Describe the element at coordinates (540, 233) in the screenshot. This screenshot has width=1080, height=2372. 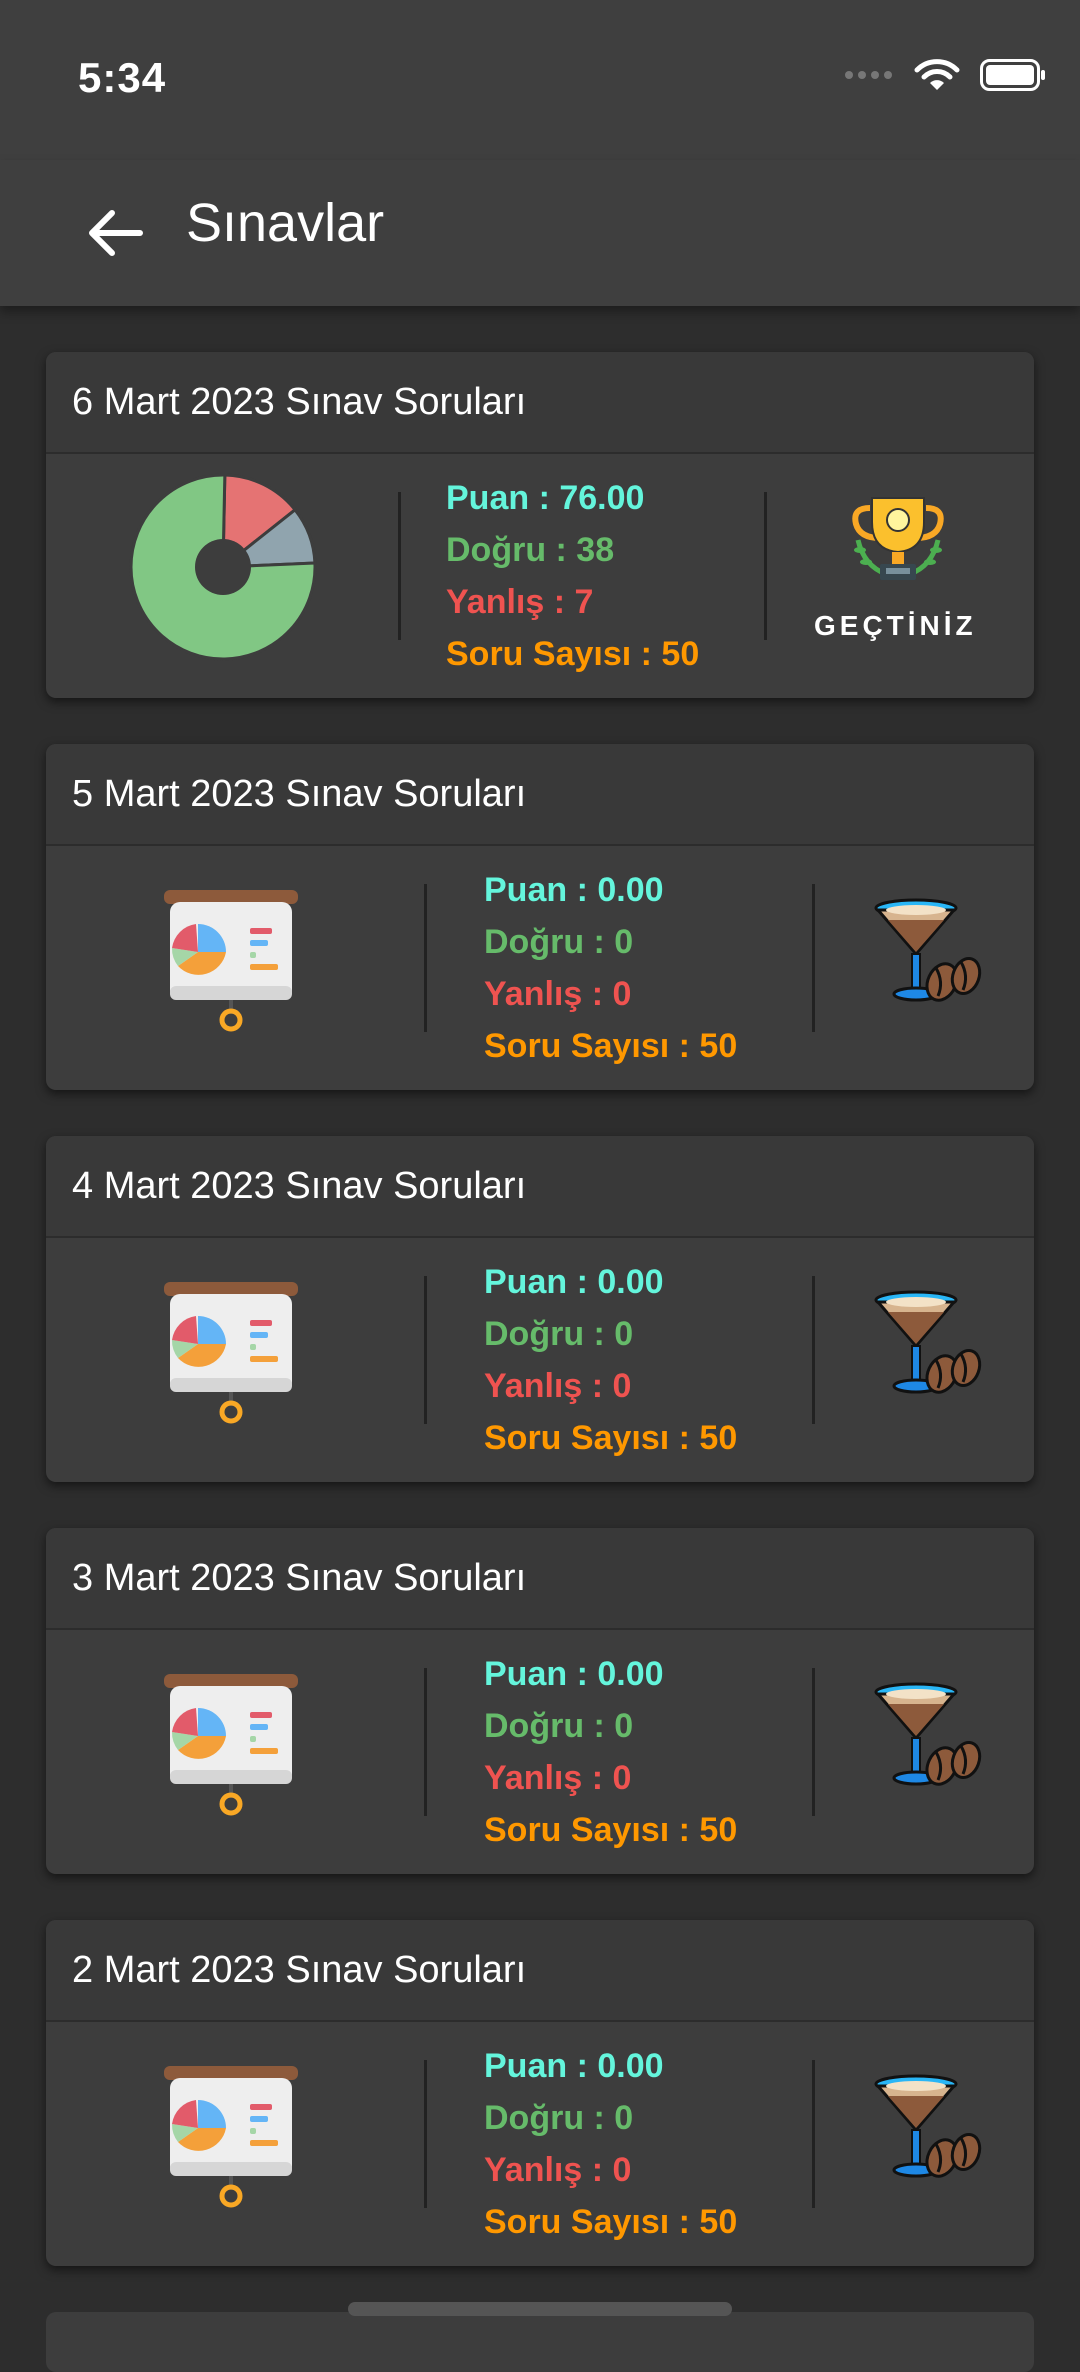
I see `app-bar: Sınavlar` at that location.